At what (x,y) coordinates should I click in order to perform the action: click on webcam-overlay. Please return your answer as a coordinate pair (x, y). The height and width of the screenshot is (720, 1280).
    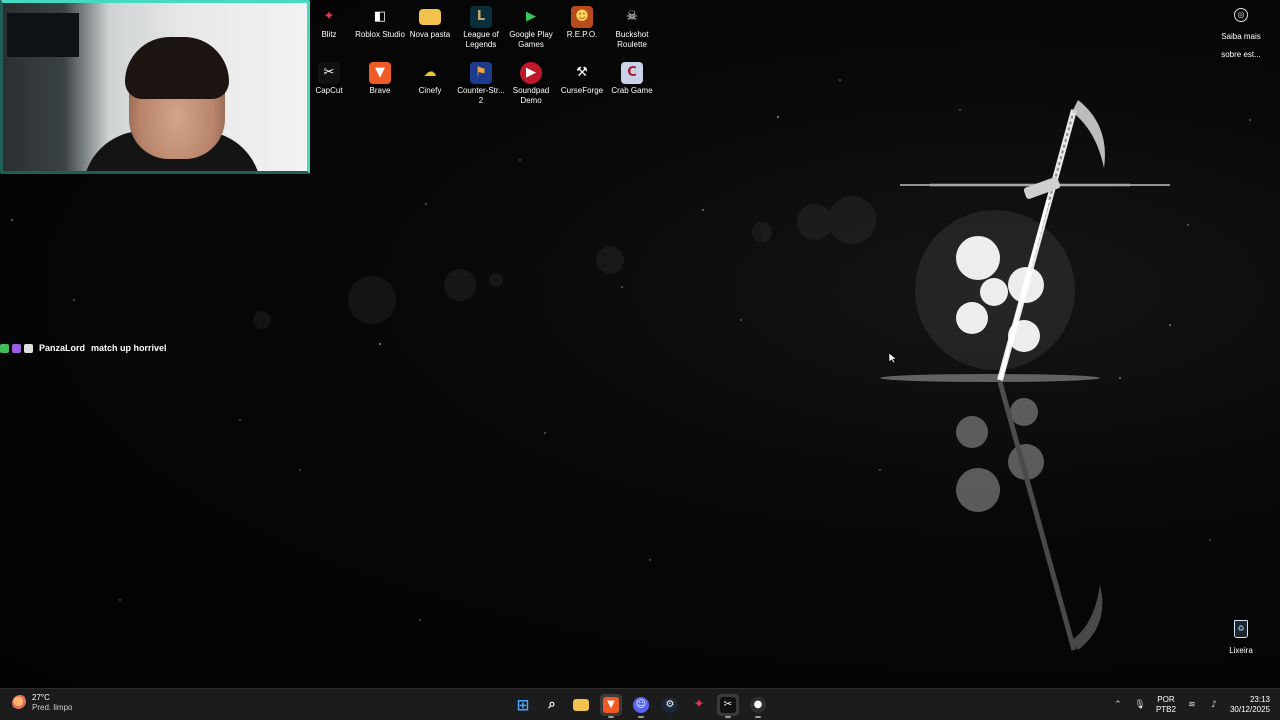
    Looking at the image, I should click on (155, 87).